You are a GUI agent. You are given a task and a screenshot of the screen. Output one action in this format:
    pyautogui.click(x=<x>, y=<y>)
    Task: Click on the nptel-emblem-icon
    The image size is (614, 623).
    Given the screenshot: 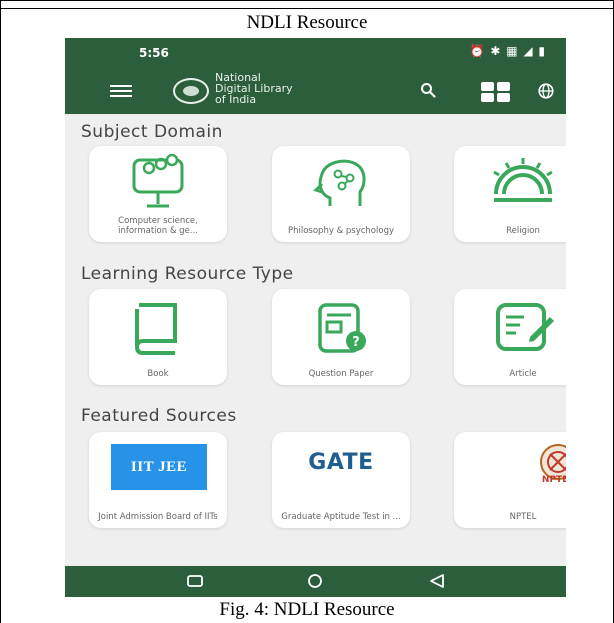 What is the action you would take?
    pyautogui.click(x=553, y=462)
    